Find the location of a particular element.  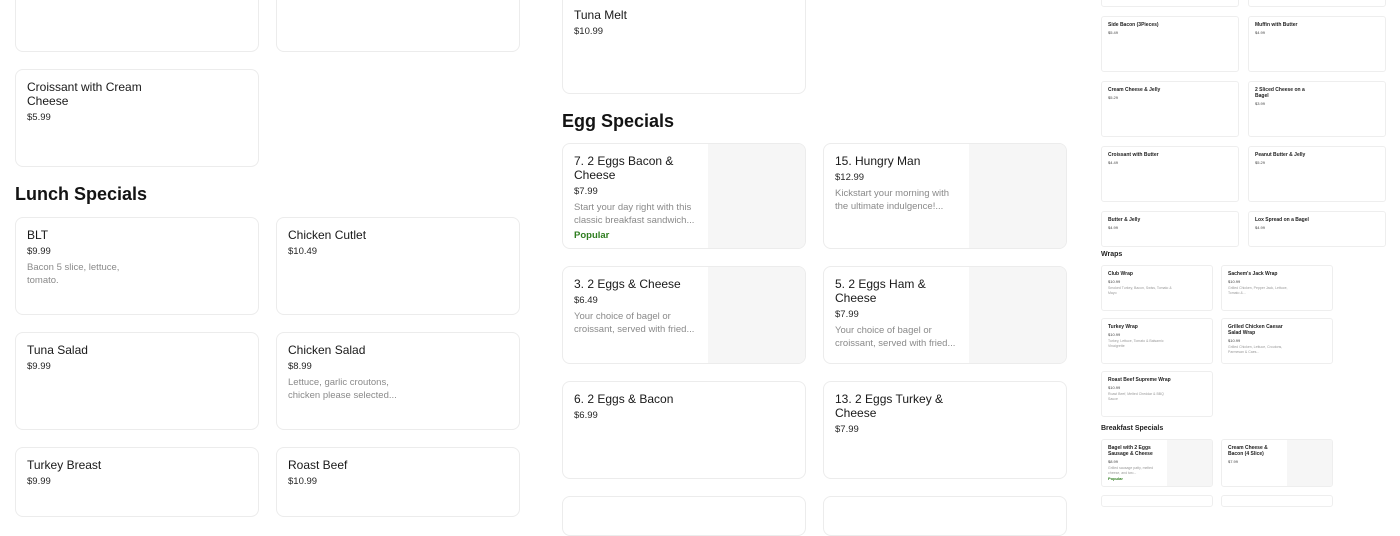

mini-item-price: $3.99 is located at coordinates (1260, 103).